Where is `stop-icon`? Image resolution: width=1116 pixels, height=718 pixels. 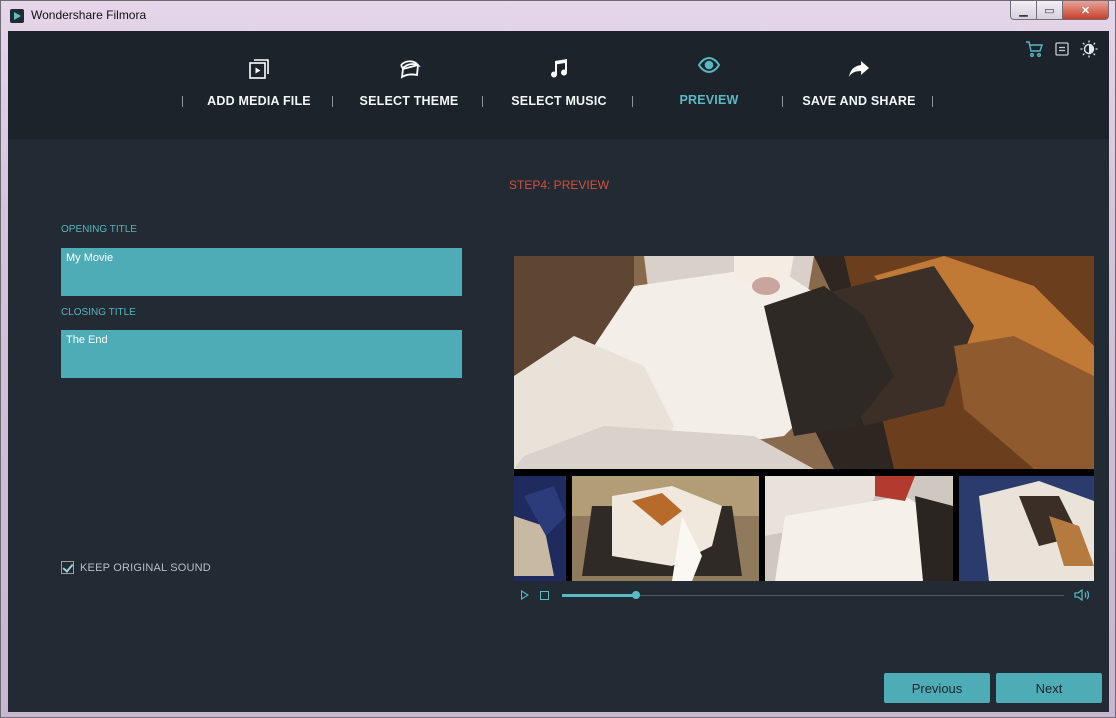
stop-icon is located at coordinates (544, 595).